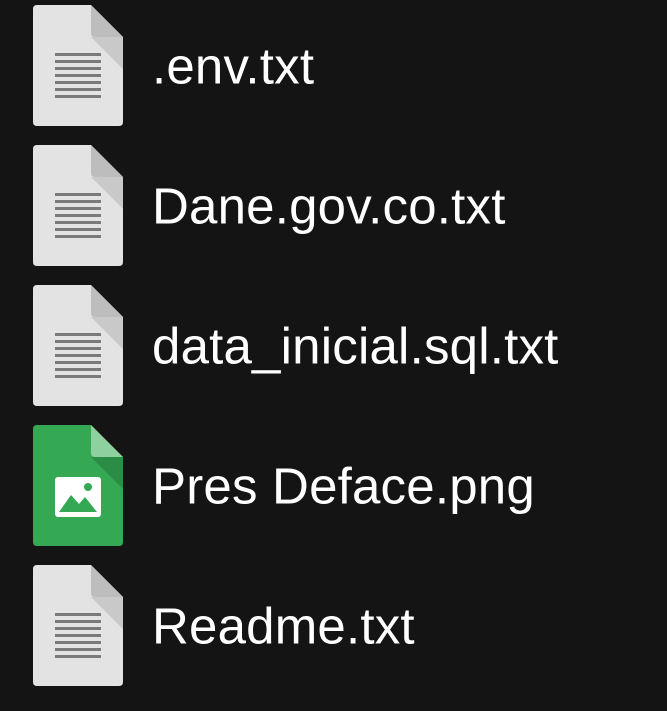  What do you see at coordinates (343, 486) in the screenshot?
I see `file-name: Pres Deface.png` at bounding box center [343, 486].